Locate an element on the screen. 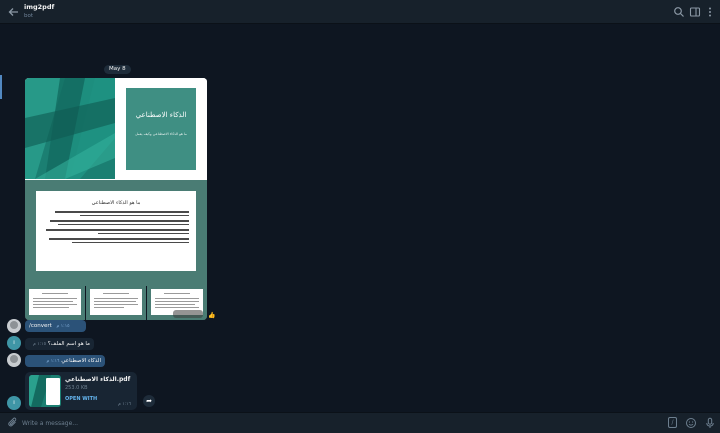 The width and height of the screenshot is (720, 433). sidebar-toggle-icon is located at coordinates (695, 12).